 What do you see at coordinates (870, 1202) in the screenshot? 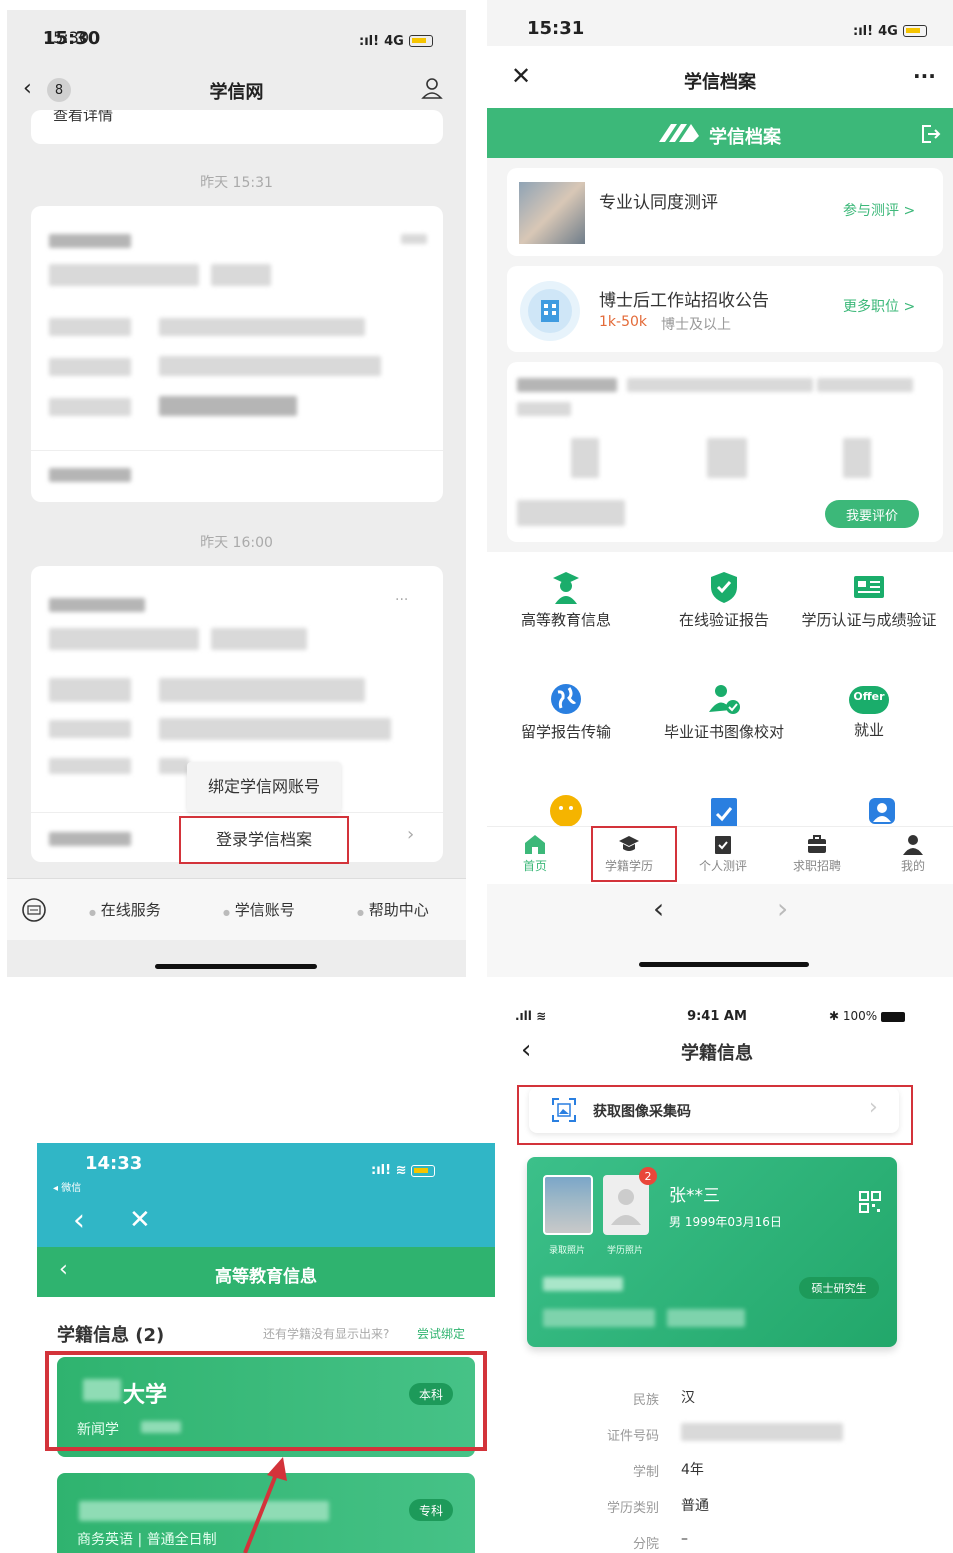
I see `qr-code-icon` at bounding box center [870, 1202].